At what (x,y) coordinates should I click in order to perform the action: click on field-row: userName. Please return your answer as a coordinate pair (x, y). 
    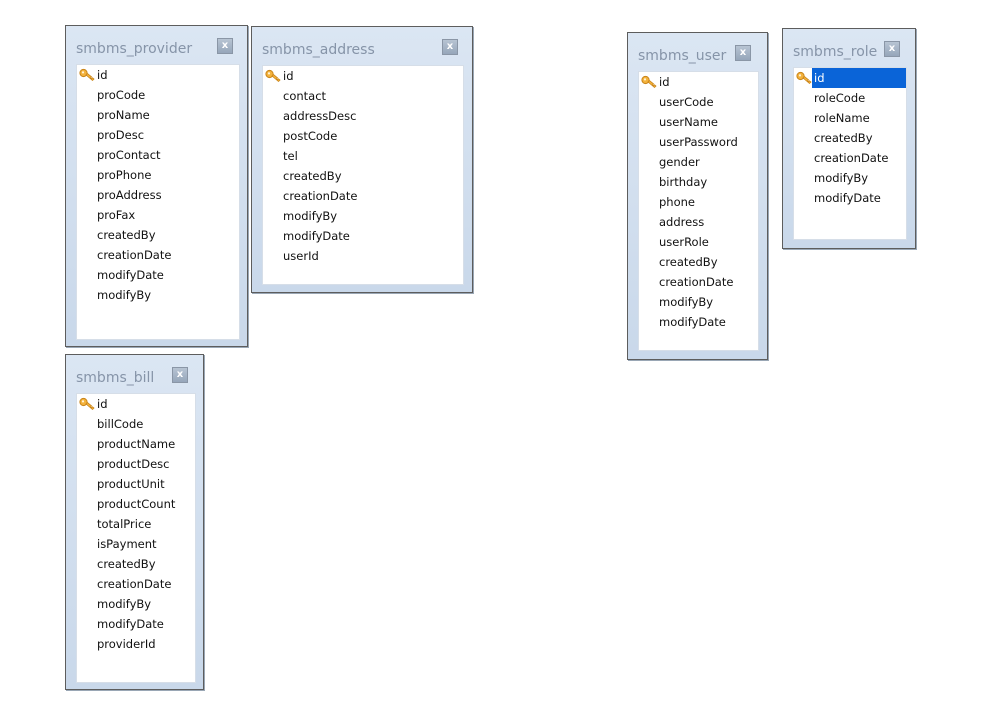
    Looking at the image, I should click on (698, 122).